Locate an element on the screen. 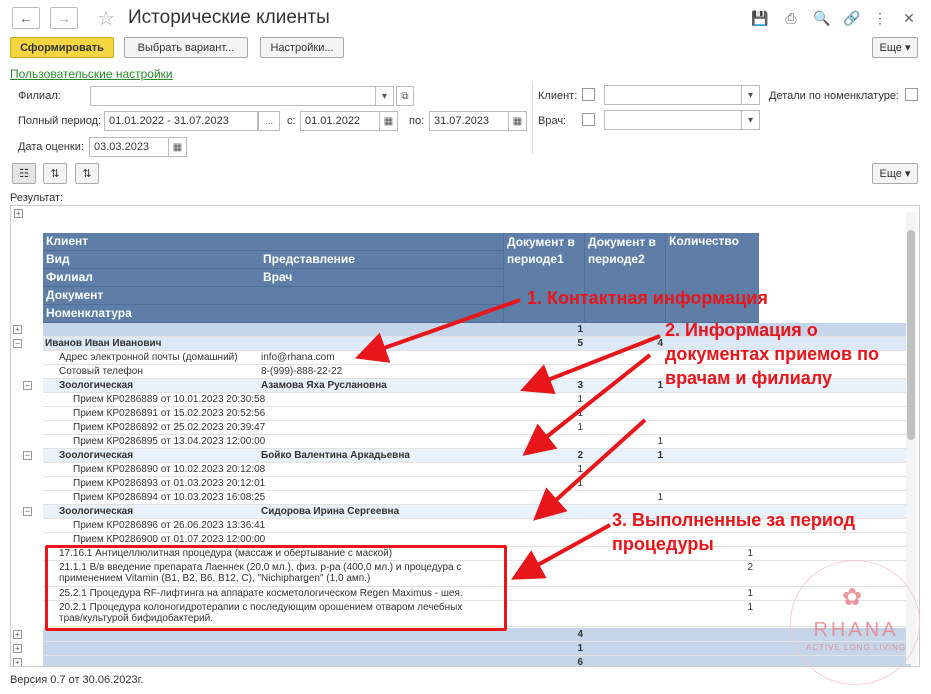 This screenshot has height=694, width=931. annotation-procedures: 3. Выполненные за период процедуры is located at coordinates (734, 532).